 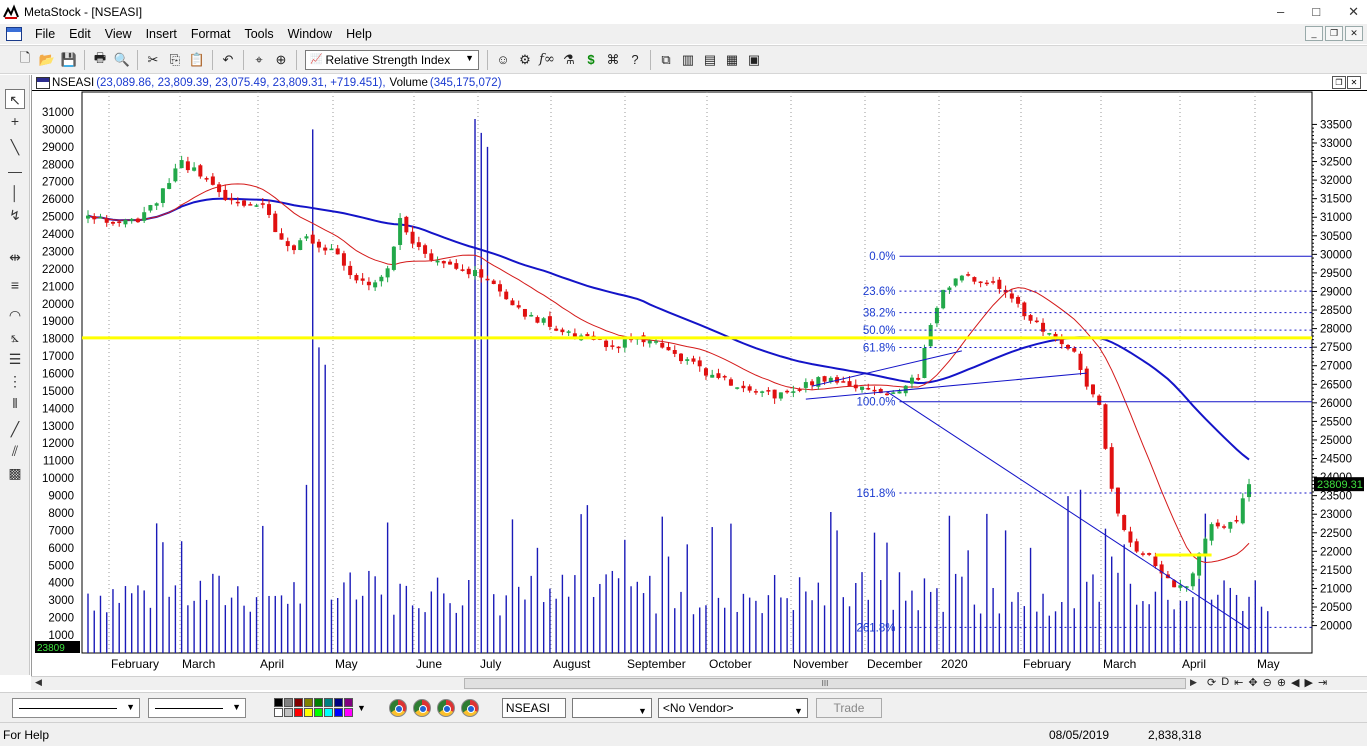 I want to click on cross-move-icon: ✥, so click(x=1252, y=682).